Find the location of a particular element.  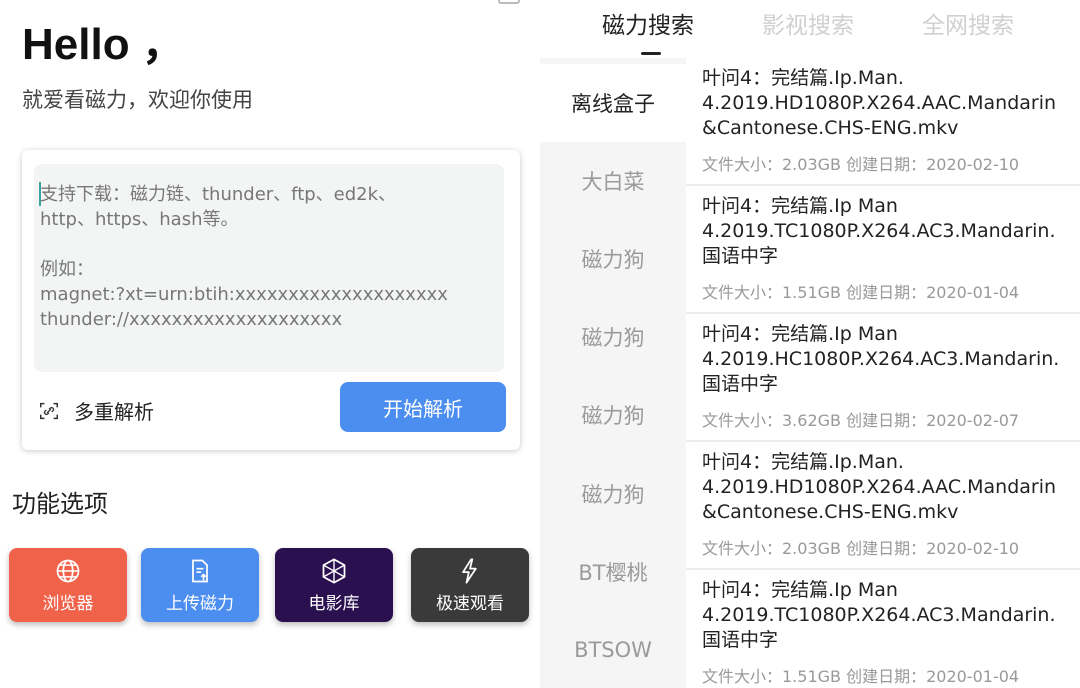

tab-magnet-search: 磁力搜索 is located at coordinates (648, 23).